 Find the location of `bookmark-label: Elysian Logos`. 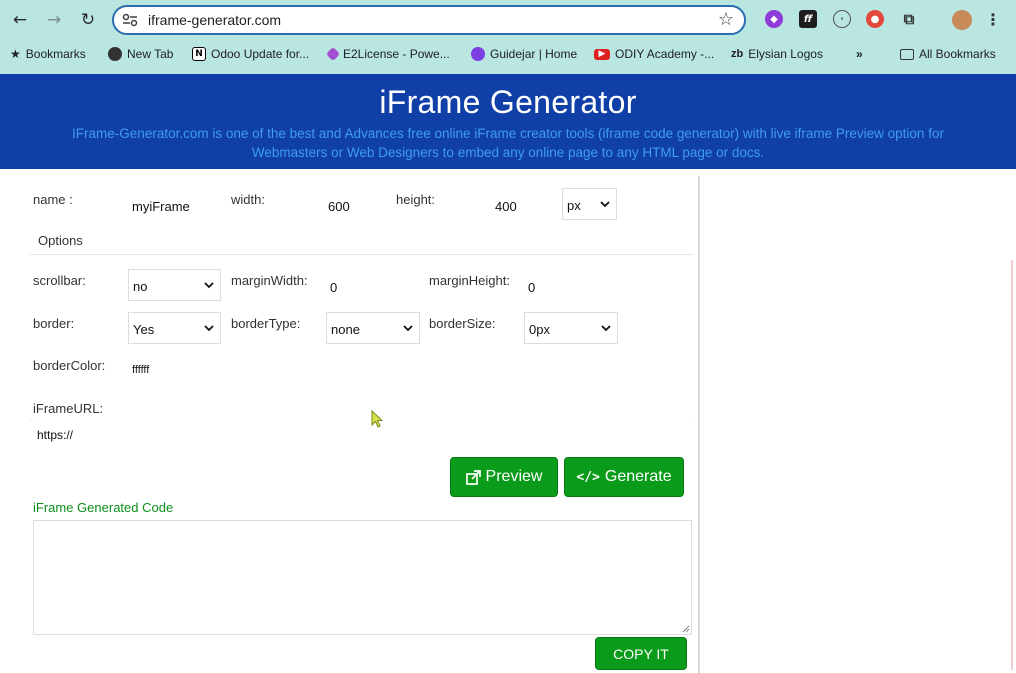

bookmark-label: Elysian Logos is located at coordinates (785, 54).